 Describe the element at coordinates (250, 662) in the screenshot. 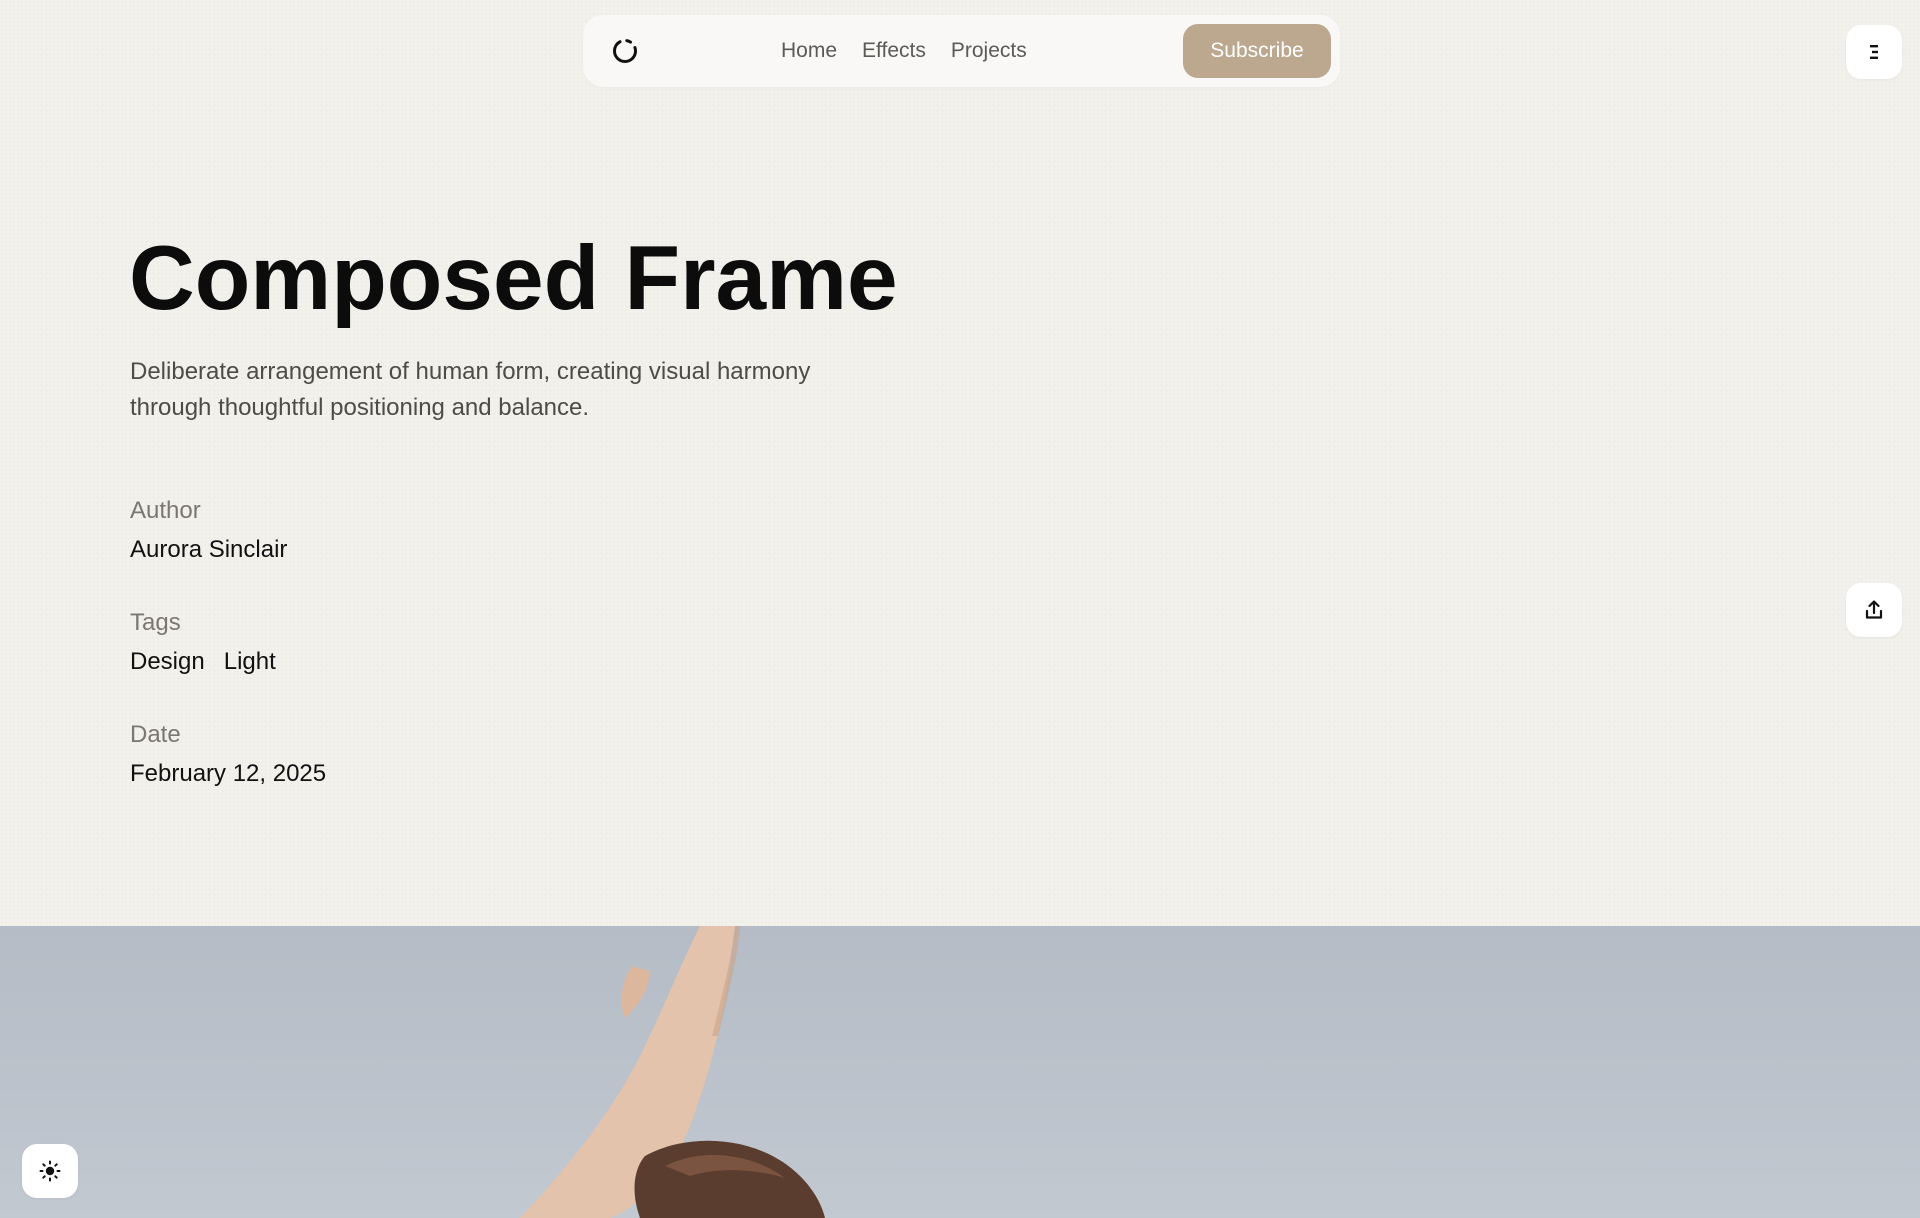

I see `tag-light: Light` at that location.